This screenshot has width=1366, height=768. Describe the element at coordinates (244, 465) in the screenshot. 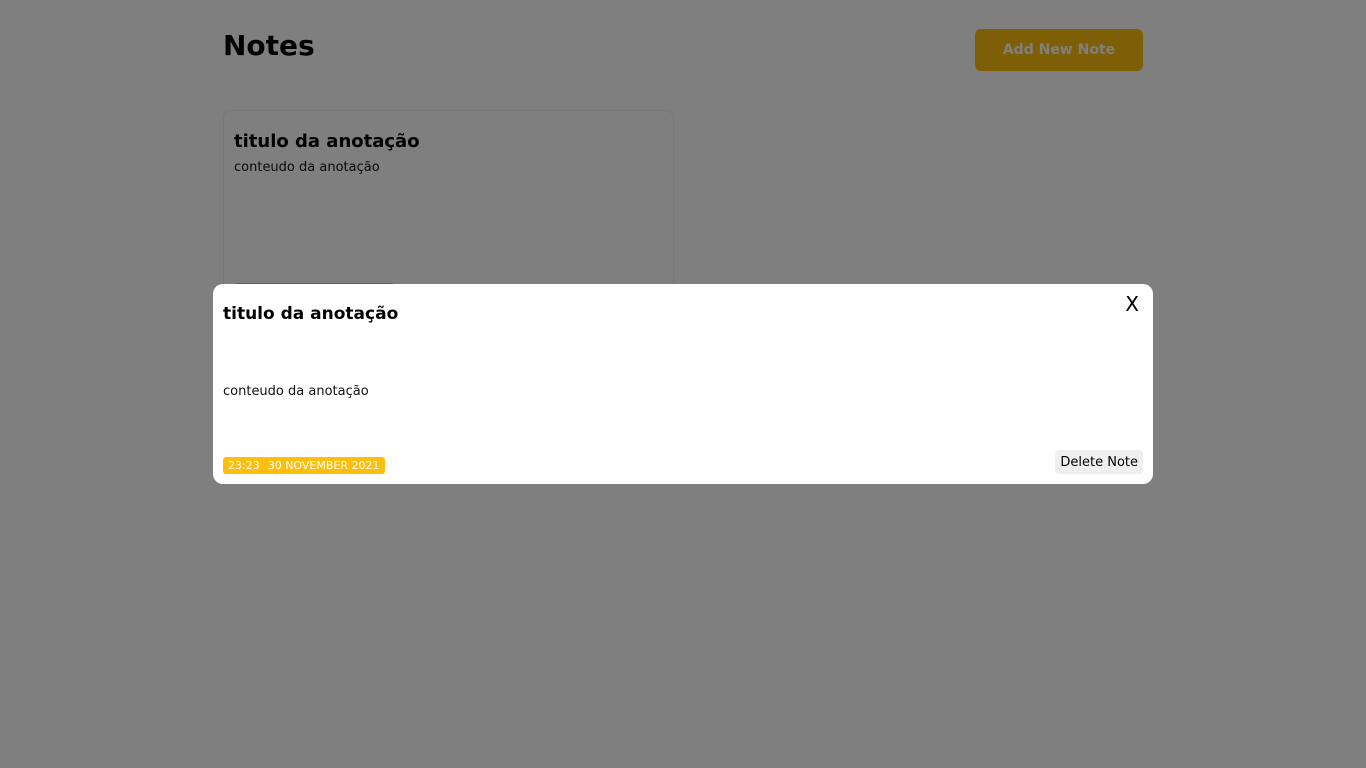

I see `note-time: 23:23` at that location.